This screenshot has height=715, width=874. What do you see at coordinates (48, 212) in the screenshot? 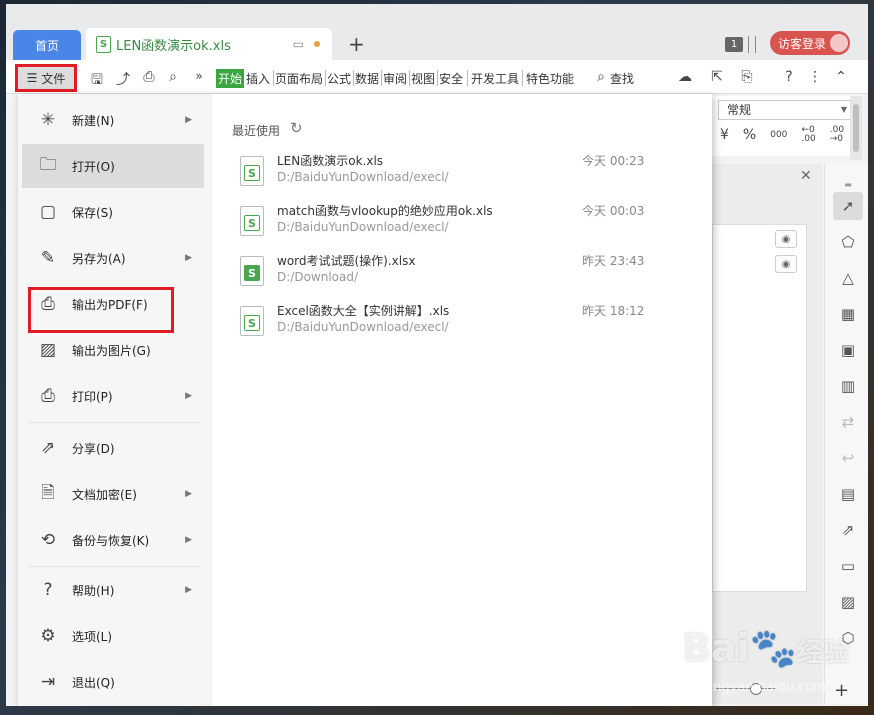
I see `save-icon: ▢` at bounding box center [48, 212].